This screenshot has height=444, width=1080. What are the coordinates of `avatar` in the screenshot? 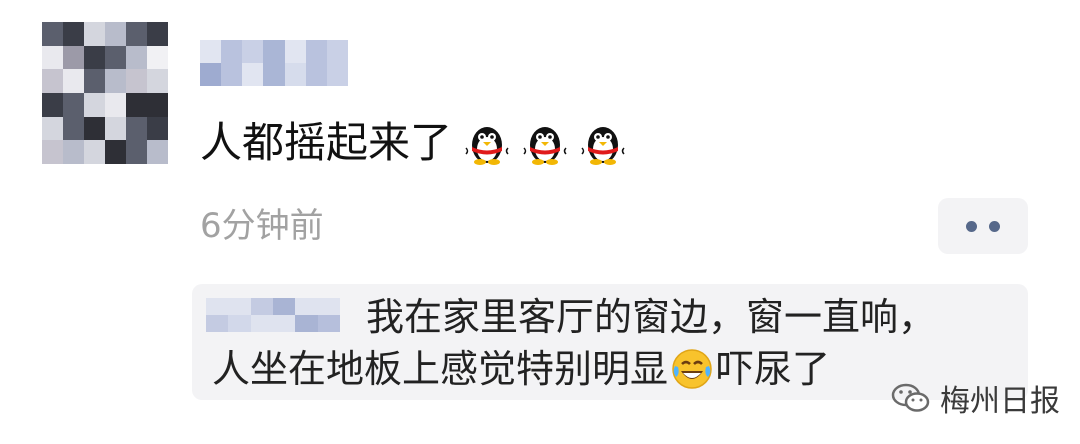 It's located at (105, 93).